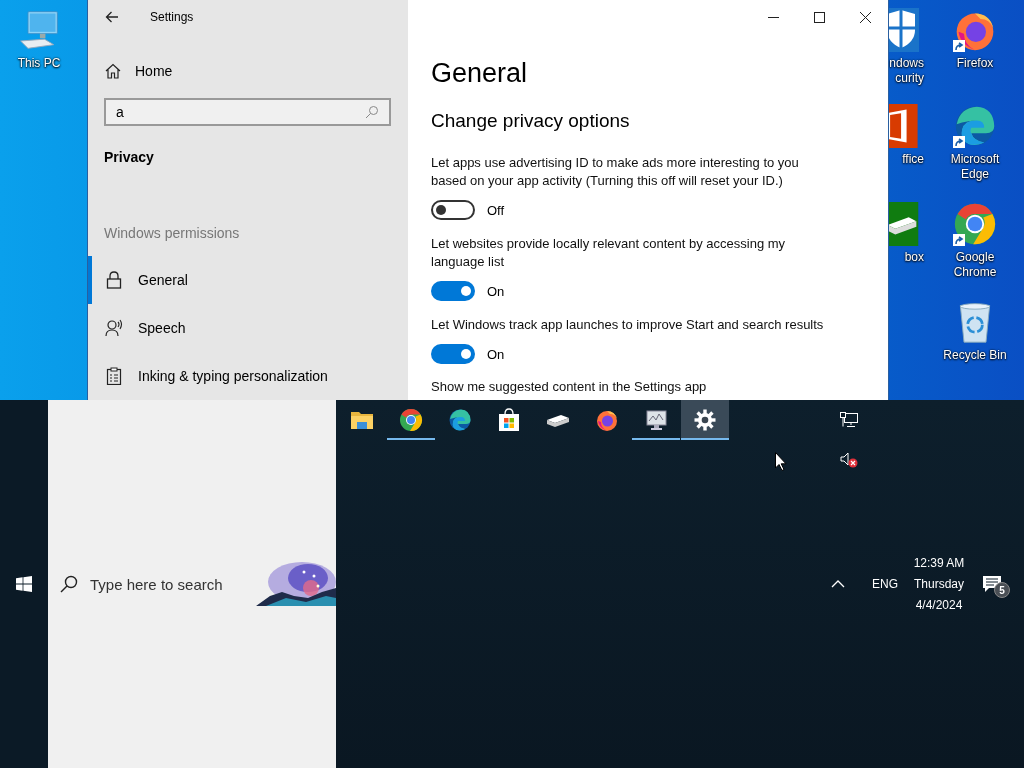  What do you see at coordinates (172, 233) in the screenshot?
I see `group-label: Windows permissions` at bounding box center [172, 233].